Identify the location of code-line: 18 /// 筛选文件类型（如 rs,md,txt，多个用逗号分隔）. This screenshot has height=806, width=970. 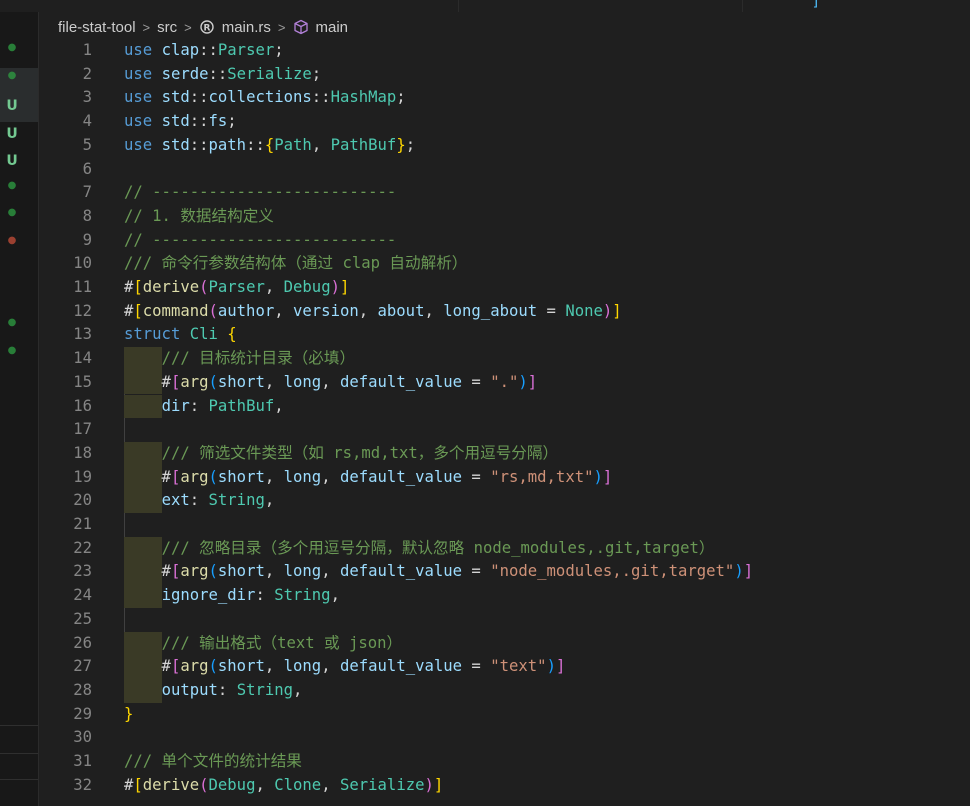
(505, 454).